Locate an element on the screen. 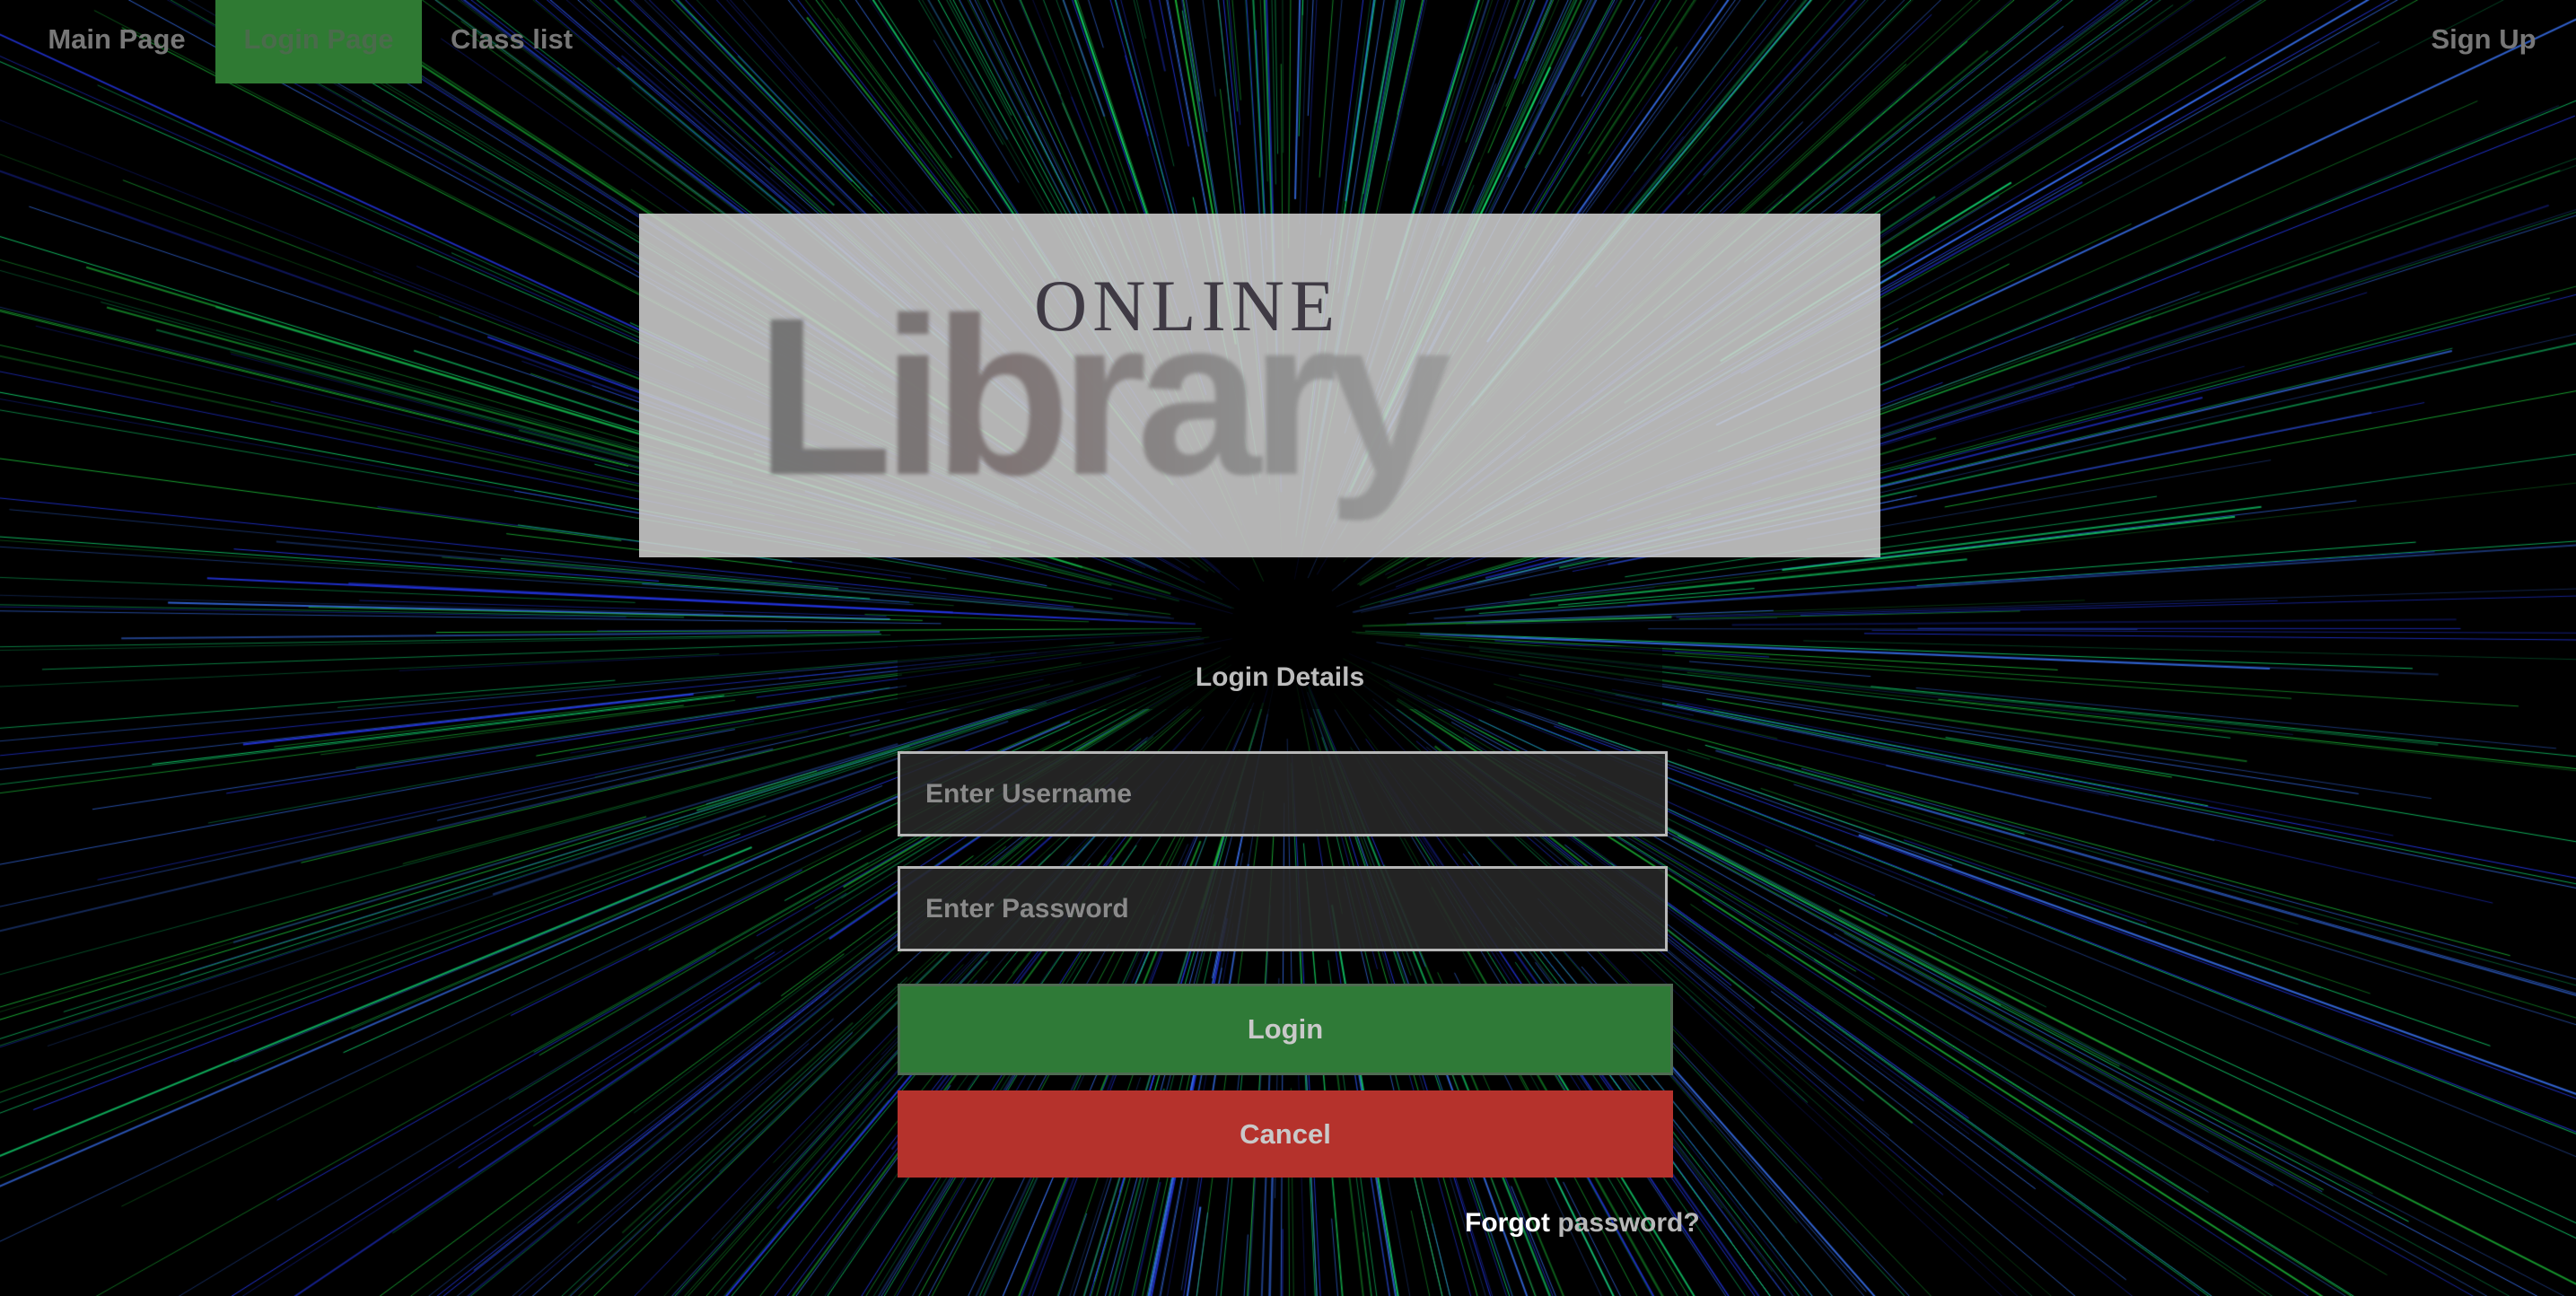 This screenshot has height=1296, width=2576. logo-image: ONLINE Library is located at coordinates (1108, 393).